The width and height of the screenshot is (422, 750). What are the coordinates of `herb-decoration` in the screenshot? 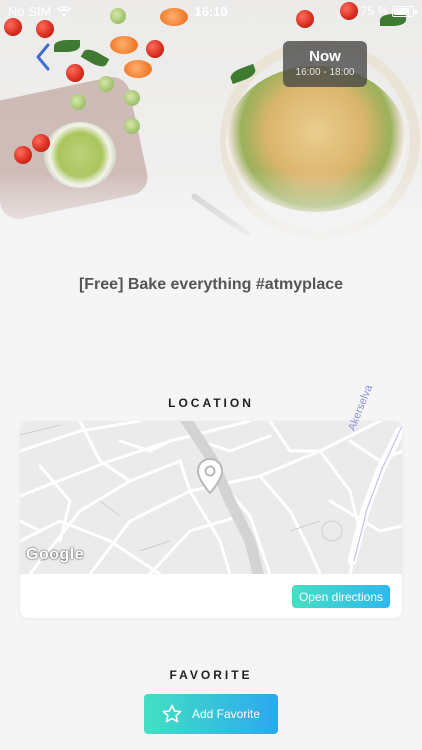 It's located at (95, 58).